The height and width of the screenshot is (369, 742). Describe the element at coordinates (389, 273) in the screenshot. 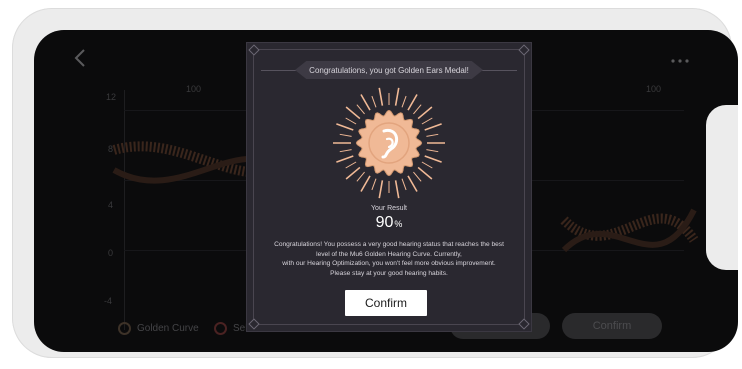

I see `message-line: Please stay at your good hearing habits.` at that location.